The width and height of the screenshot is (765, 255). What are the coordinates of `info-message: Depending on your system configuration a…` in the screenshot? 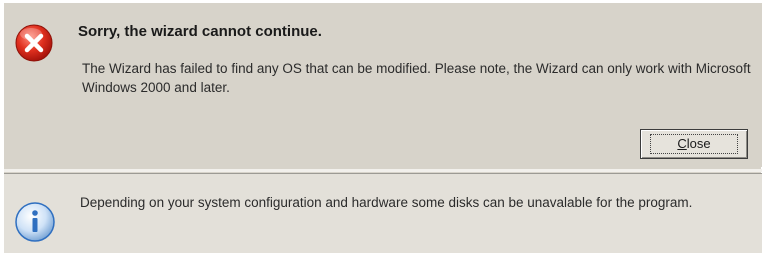 It's located at (386, 202).